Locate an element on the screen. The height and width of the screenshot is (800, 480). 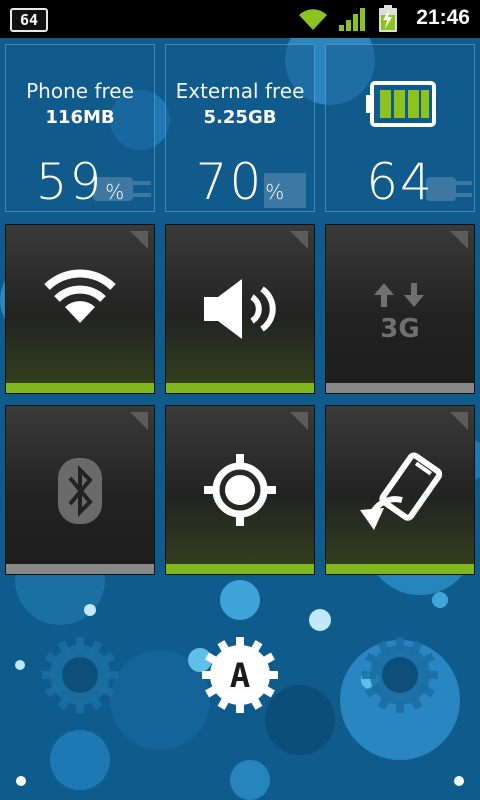
left-gear-icon is located at coordinates (80, 675).